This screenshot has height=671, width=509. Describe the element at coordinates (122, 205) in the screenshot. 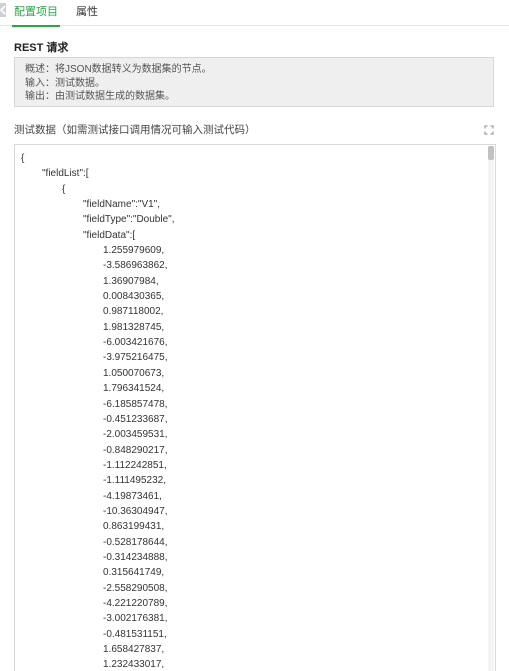

I see `code-line: "fieldName":"V1",` at that location.